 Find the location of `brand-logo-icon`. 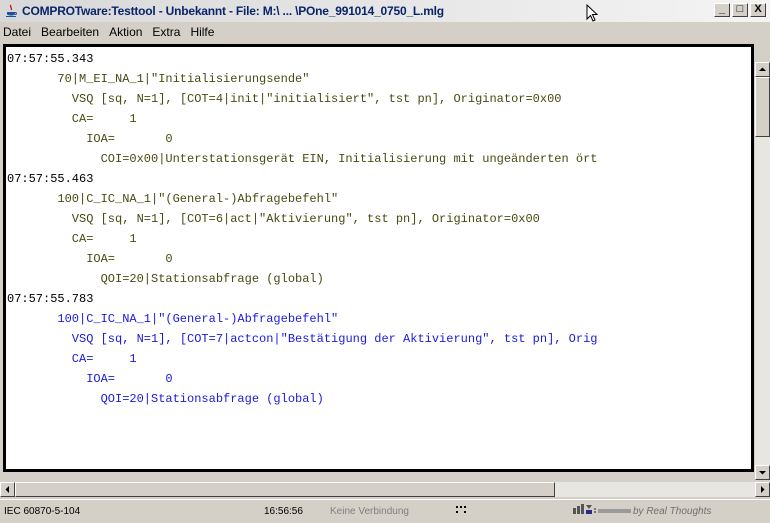

brand-logo-icon is located at coordinates (603, 511).